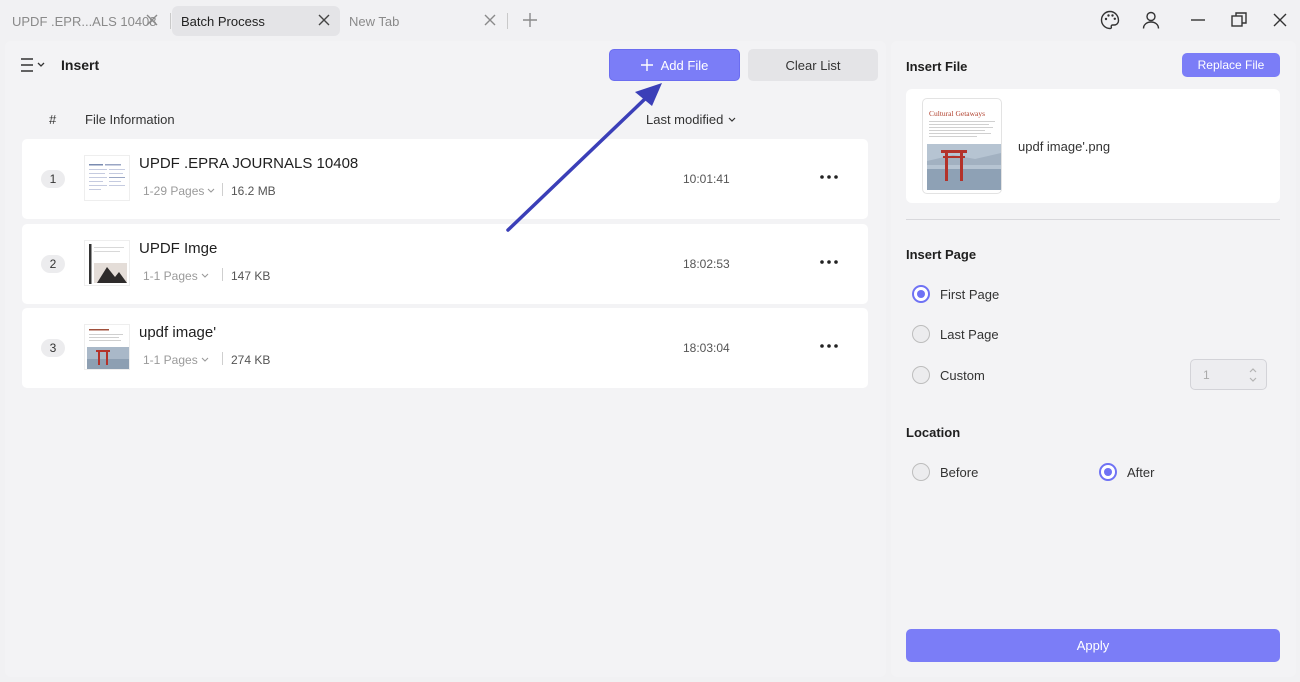 The height and width of the screenshot is (682, 1300). What do you see at coordinates (941, 254) in the screenshot?
I see `insert-page-title: Insert Page` at bounding box center [941, 254].